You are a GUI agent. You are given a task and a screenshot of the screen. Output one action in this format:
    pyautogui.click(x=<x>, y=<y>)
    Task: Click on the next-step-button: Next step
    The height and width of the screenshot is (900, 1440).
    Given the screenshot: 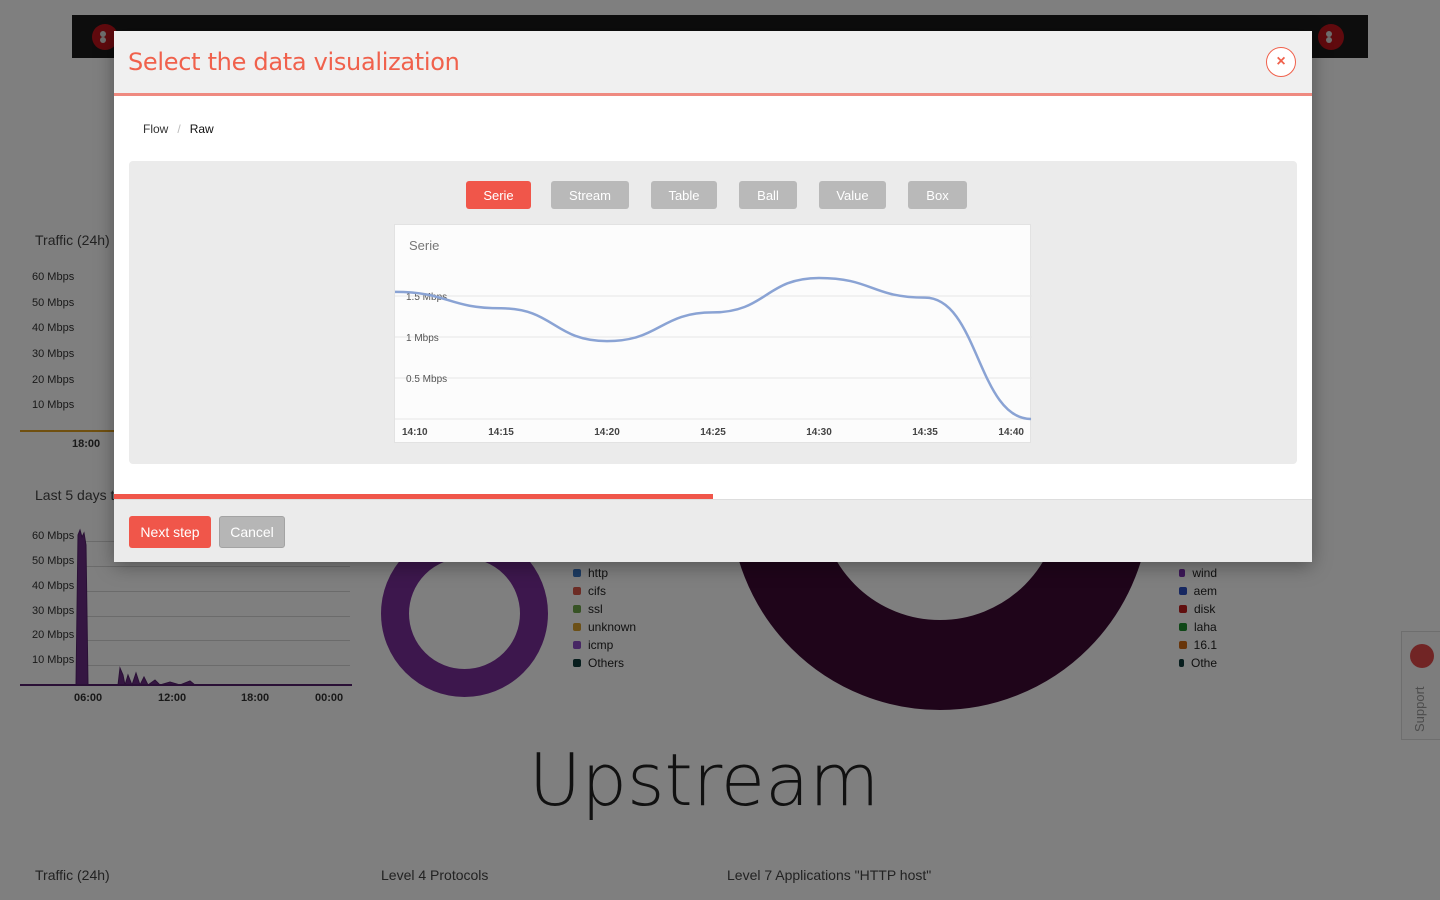 What is the action you would take?
    pyautogui.click(x=170, y=532)
    